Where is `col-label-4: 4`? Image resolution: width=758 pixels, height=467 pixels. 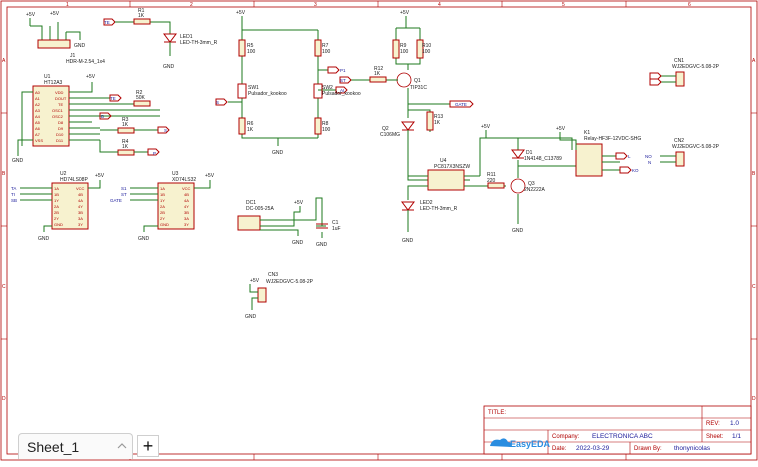 col-label-4: 4 is located at coordinates (439, 5).